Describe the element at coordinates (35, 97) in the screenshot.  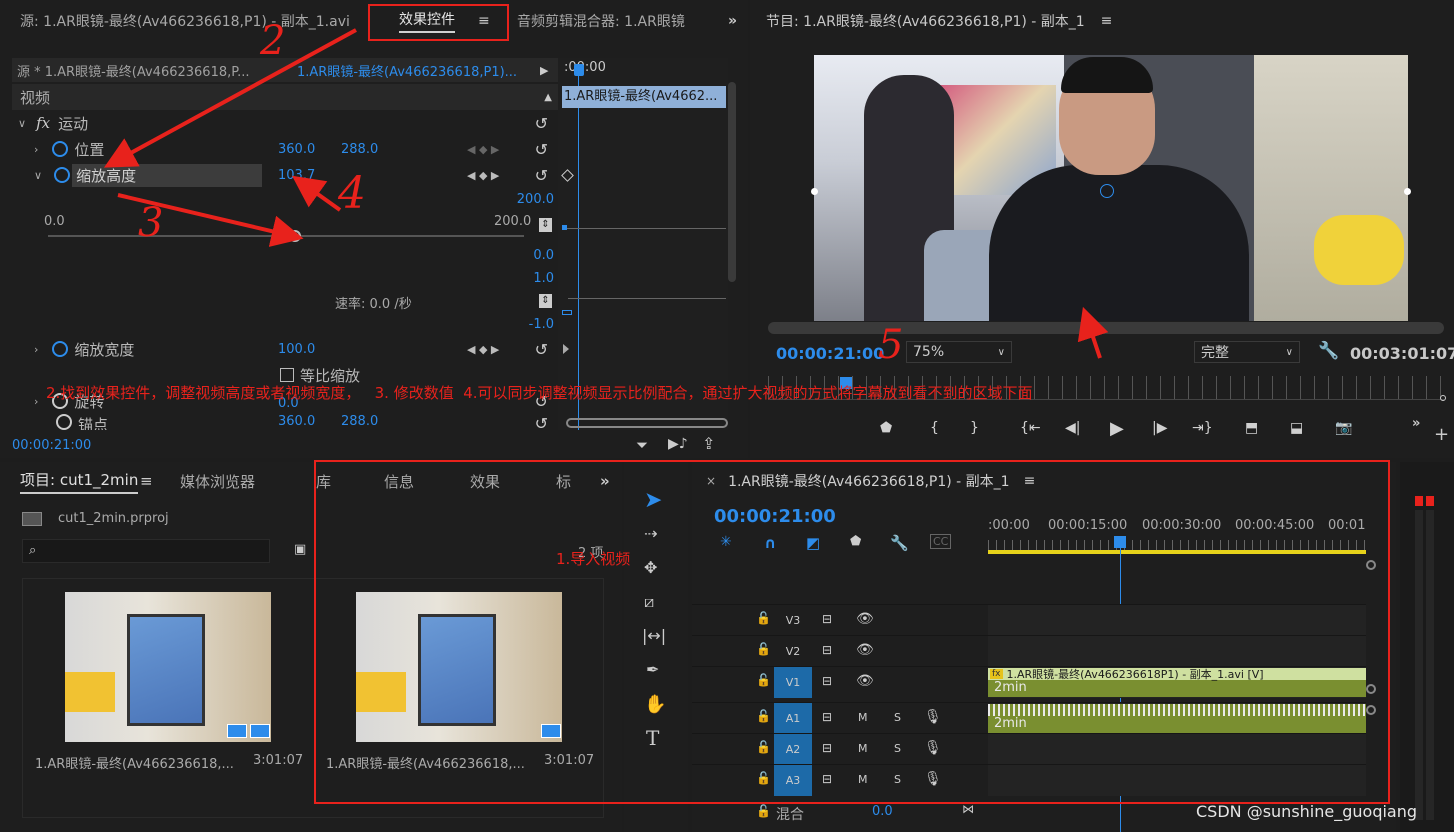
I see `section-video-label: 视频` at that location.